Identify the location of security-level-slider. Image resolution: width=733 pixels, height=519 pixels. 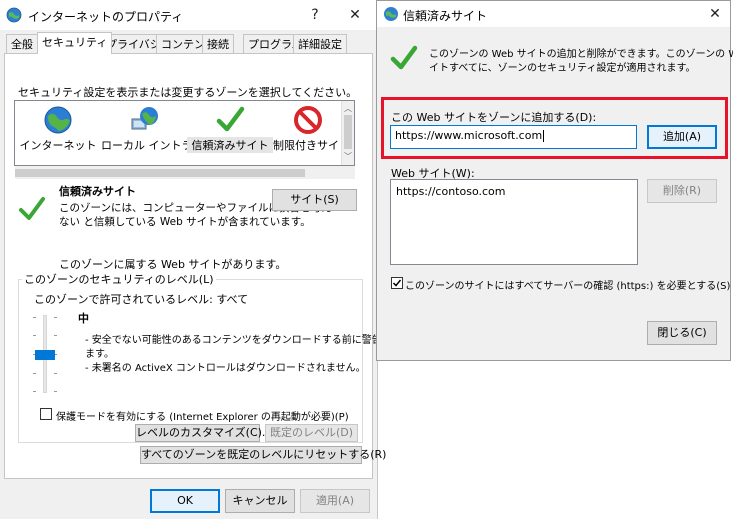
(45, 354).